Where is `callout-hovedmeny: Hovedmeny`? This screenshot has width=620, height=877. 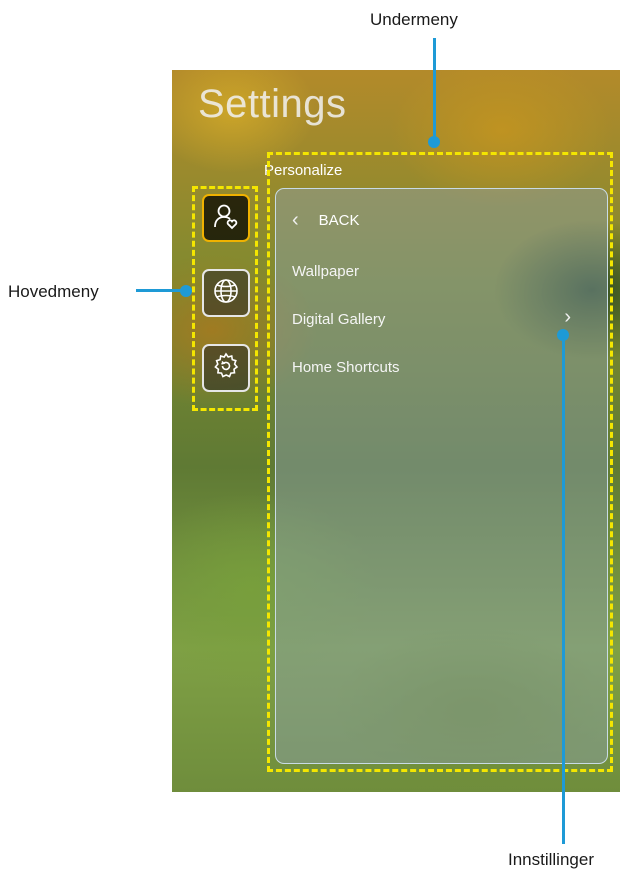
callout-hovedmeny: Hovedmeny is located at coordinates (53, 291).